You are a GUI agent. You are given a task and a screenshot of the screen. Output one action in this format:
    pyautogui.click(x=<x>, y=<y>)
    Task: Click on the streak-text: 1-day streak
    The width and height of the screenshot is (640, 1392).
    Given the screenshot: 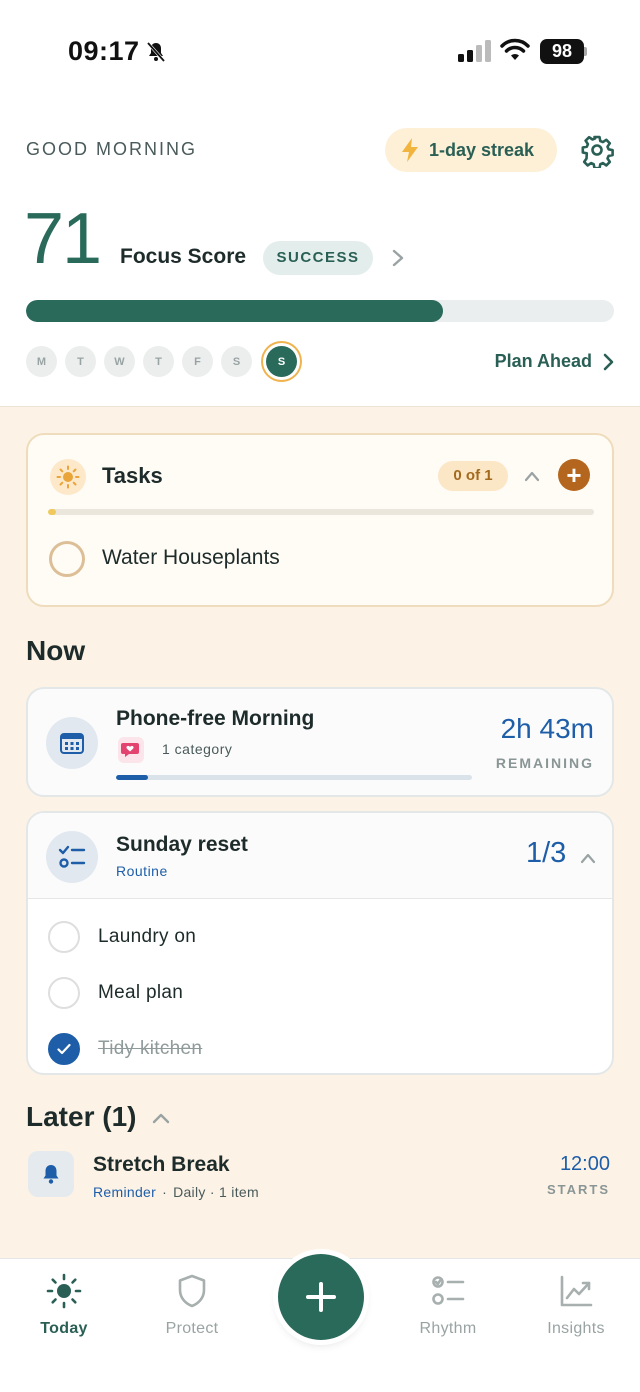 What is the action you would take?
    pyautogui.click(x=482, y=149)
    